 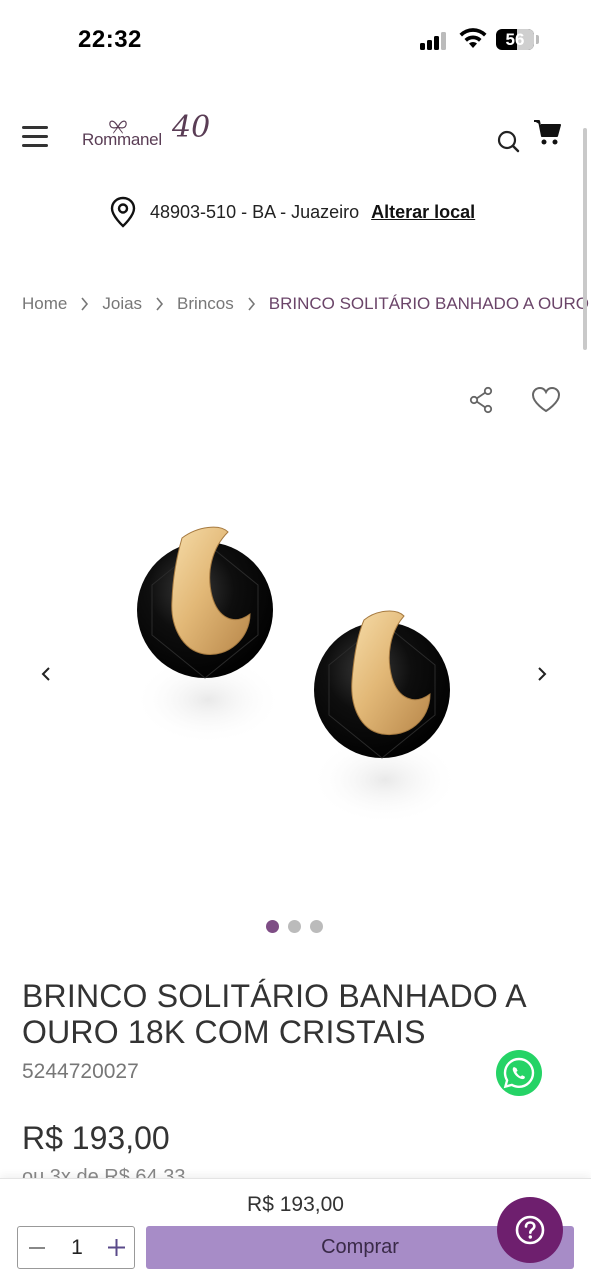 I want to click on location-row: 48903-510 - BA - Juazeiro Alterar local, so click(x=292, y=212).